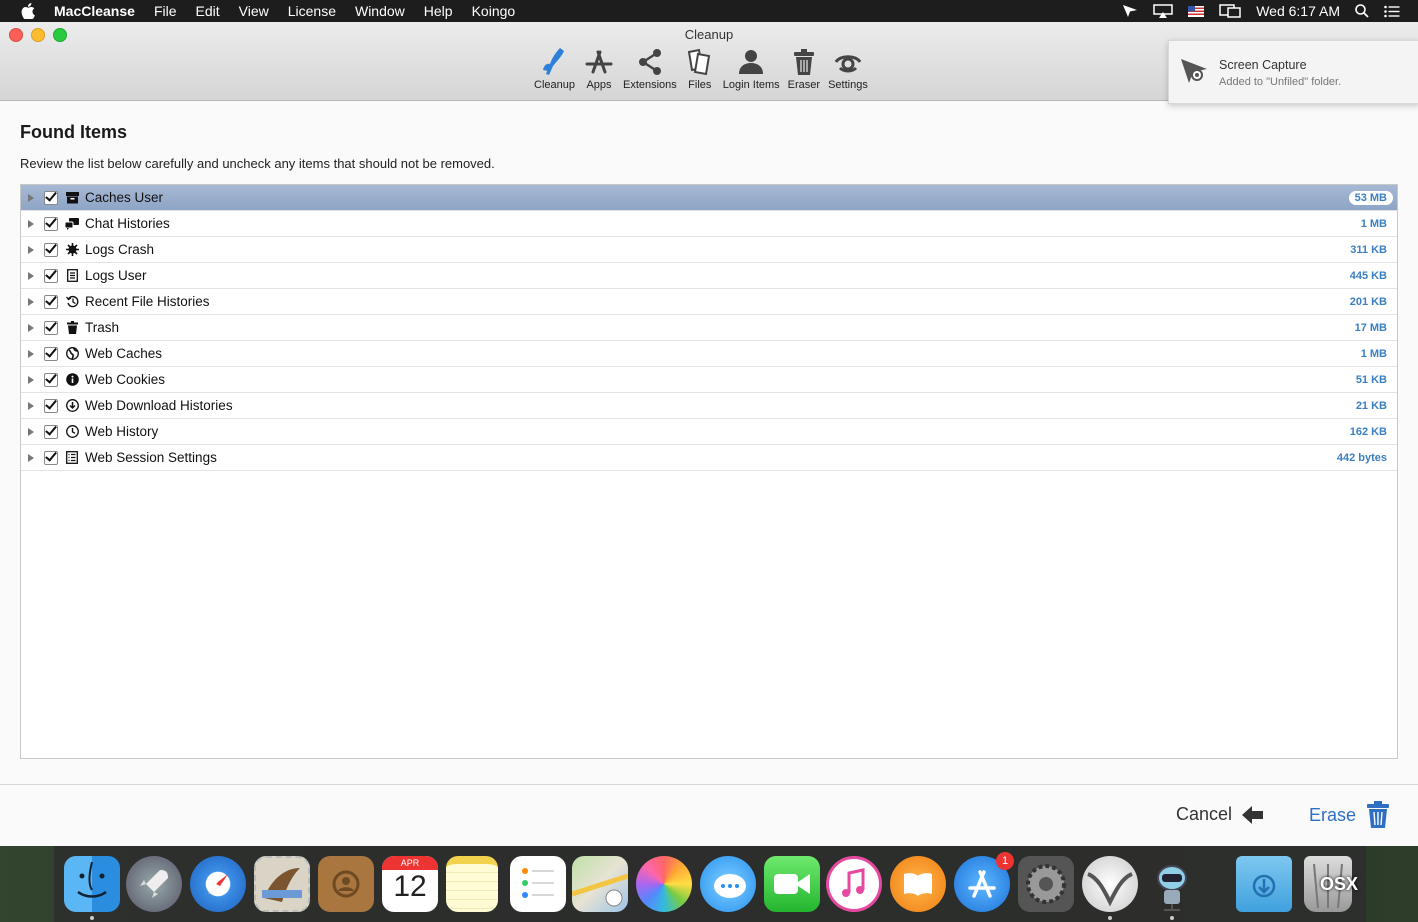 The height and width of the screenshot is (922, 1418). I want to click on menu-help: Help, so click(438, 11).